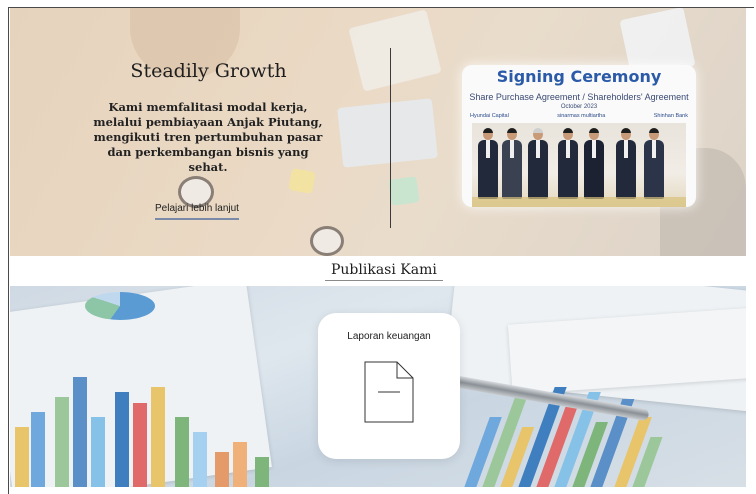 The width and height of the screenshot is (756, 494). What do you see at coordinates (579, 76) in the screenshot?
I see `signing-ceremony-title: Signing Ceremony` at bounding box center [579, 76].